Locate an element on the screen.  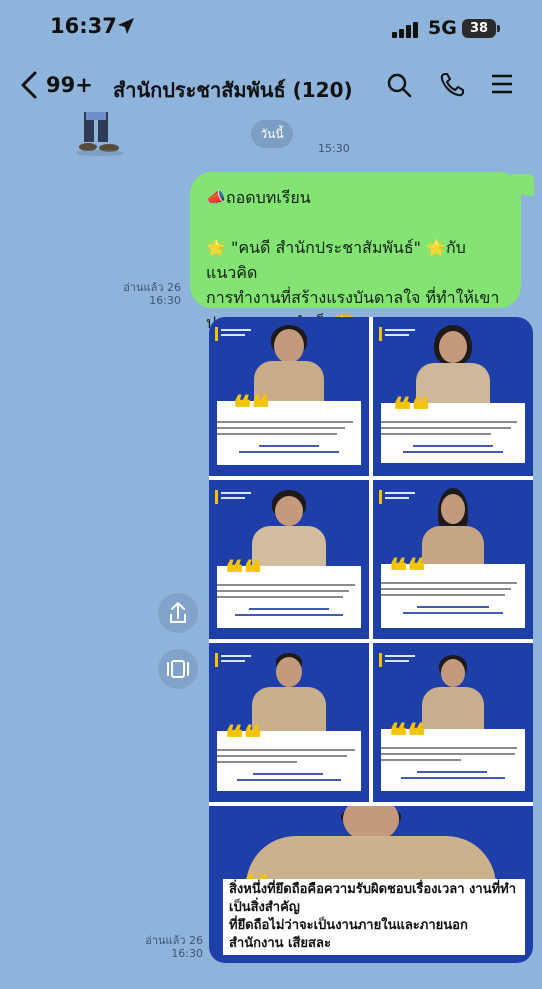
album-photo-5: ❝❝ is located at coordinates (289, 722).